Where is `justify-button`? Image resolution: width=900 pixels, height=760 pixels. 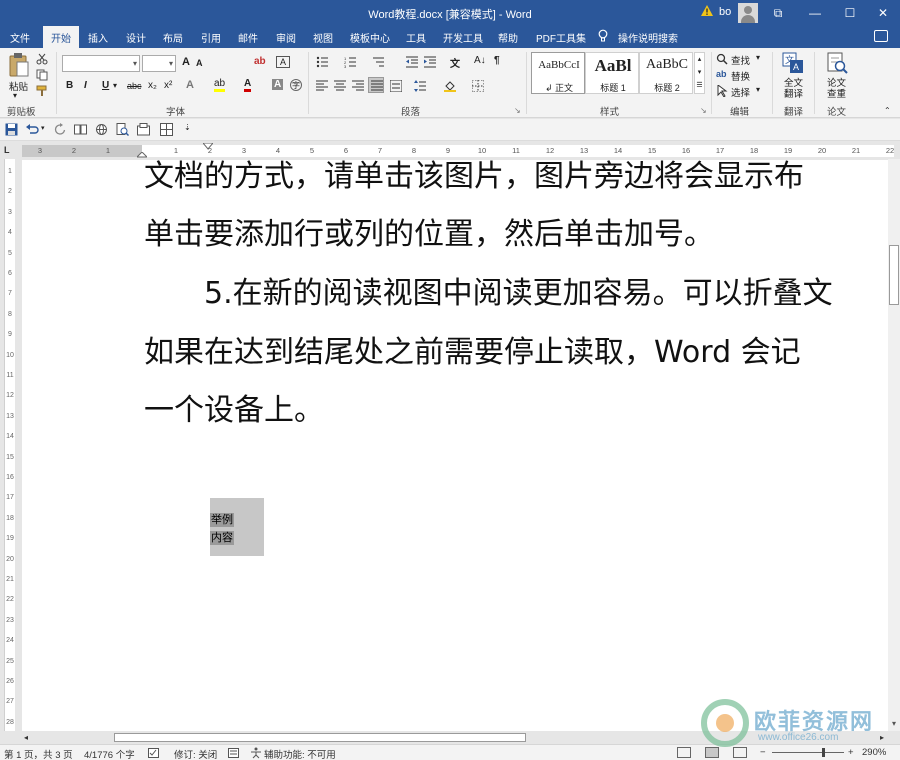
justify-button is located at coordinates (376, 85).